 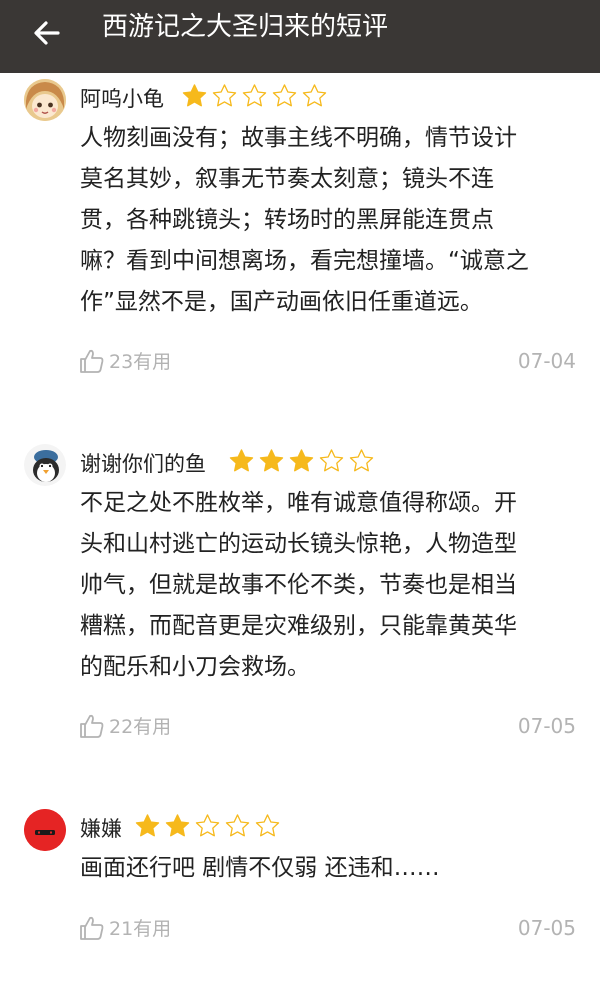 What do you see at coordinates (298, 503) in the screenshot?
I see `review-text-line: 不足之处不胜枚举，唯有诚意值得称颂。开` at bounding box center [298, 503].